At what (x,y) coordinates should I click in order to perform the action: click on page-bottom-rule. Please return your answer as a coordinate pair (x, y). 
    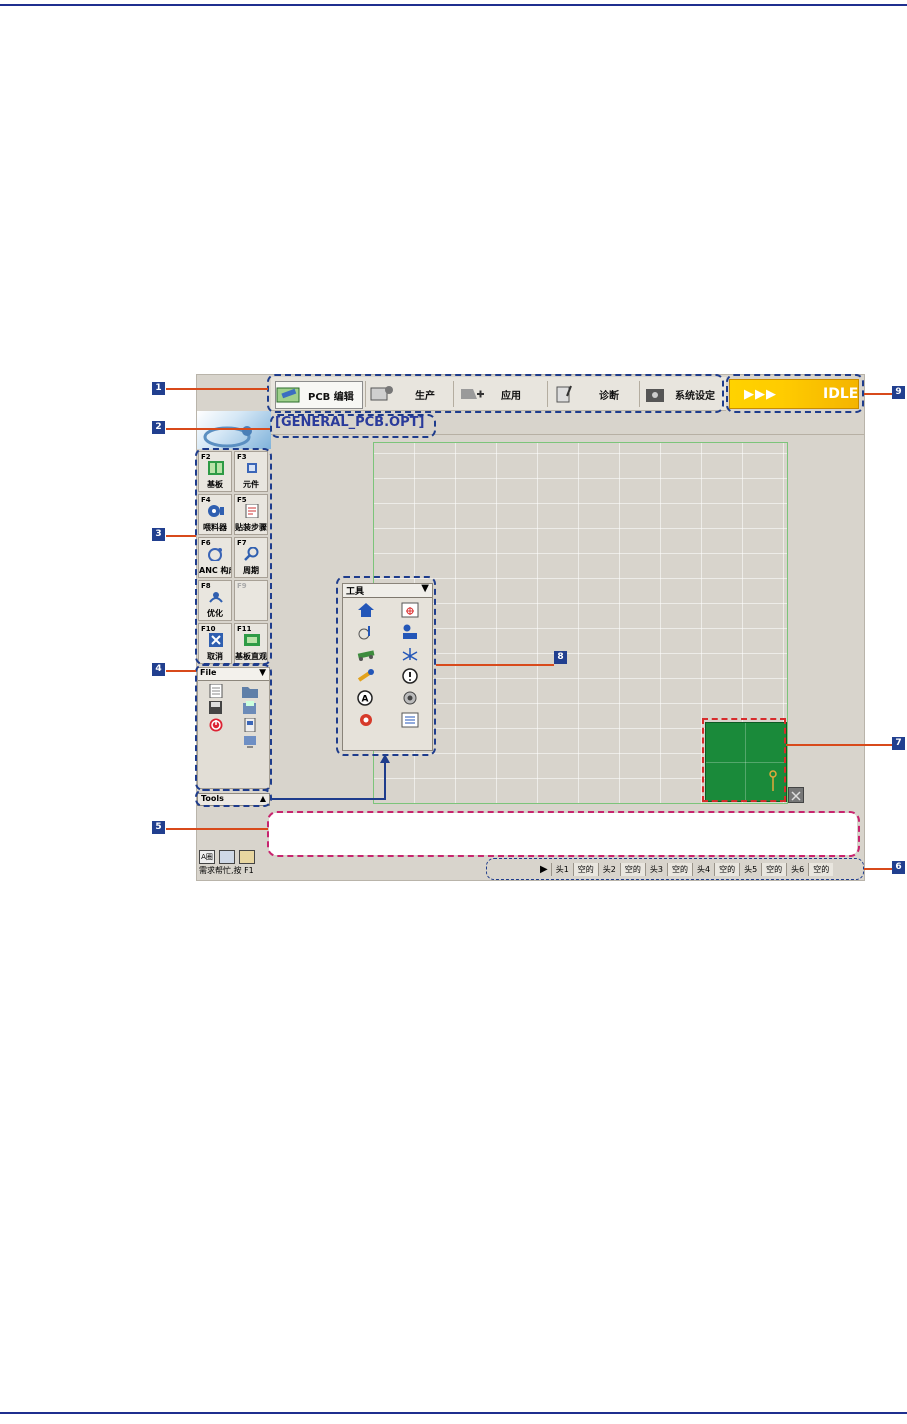
    Looking at the image, I should click on (453, 1413).